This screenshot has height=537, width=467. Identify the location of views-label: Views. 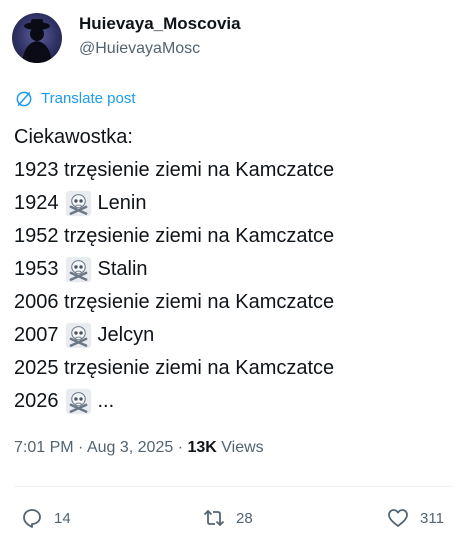
(242, 447).